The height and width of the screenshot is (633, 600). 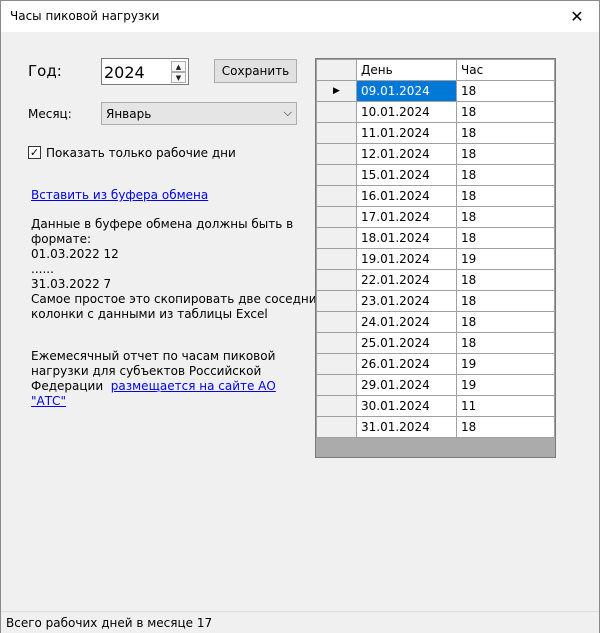 I want to click on workdays-only-checkbox: ✓, so click(x=34, y=152).